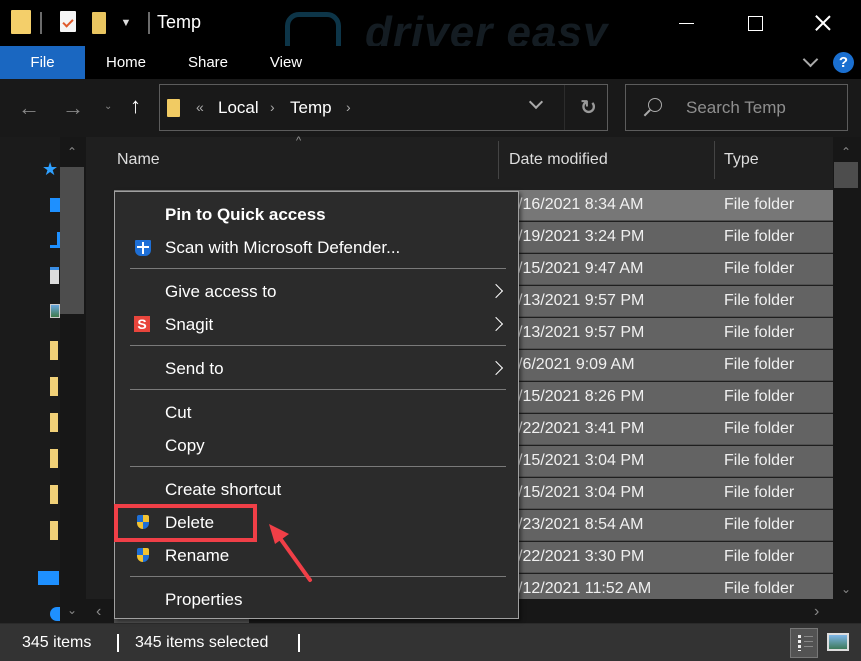  I want to click on customize-dropdown-icon: ▼, so click(126, 23).